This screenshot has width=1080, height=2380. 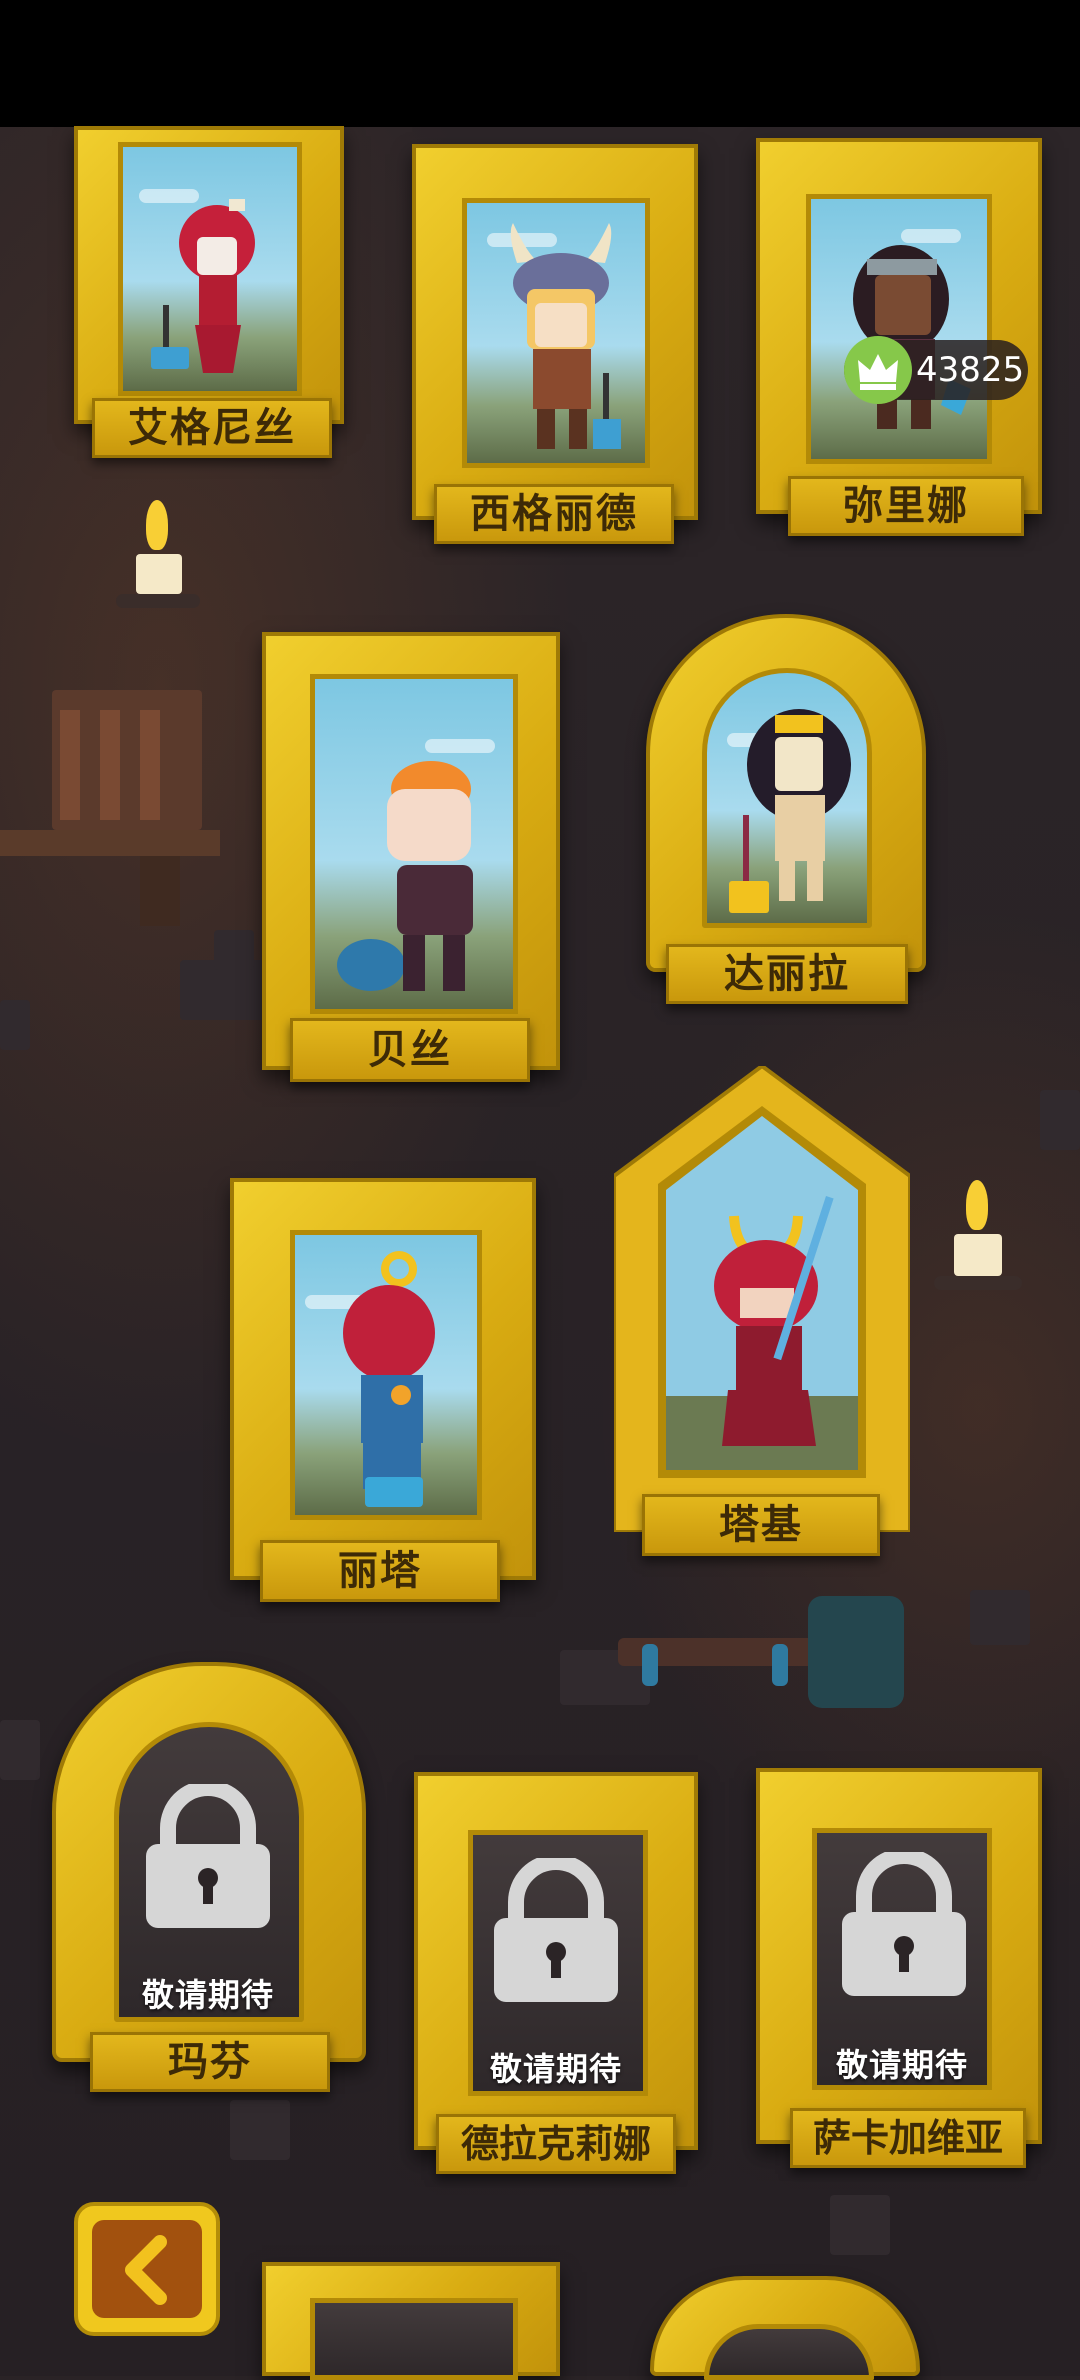 I want to click on hero-name-bess: 贝丝, so click(x=410, y=1050).